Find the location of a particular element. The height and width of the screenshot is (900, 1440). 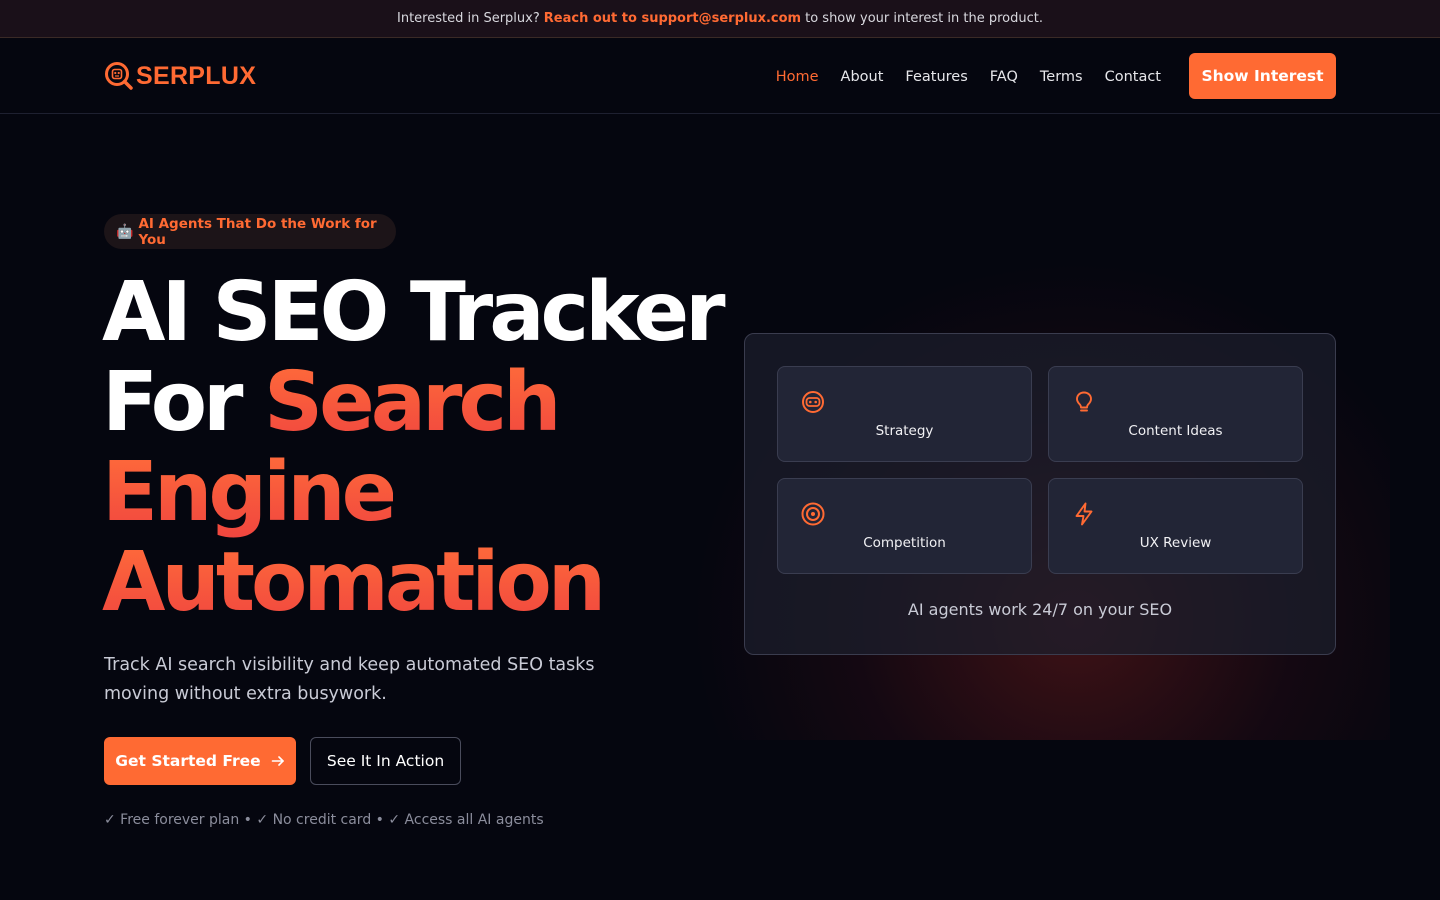

announcement-contact-link: Reach out to support@serplux.com is located at coordinates (672, 18).